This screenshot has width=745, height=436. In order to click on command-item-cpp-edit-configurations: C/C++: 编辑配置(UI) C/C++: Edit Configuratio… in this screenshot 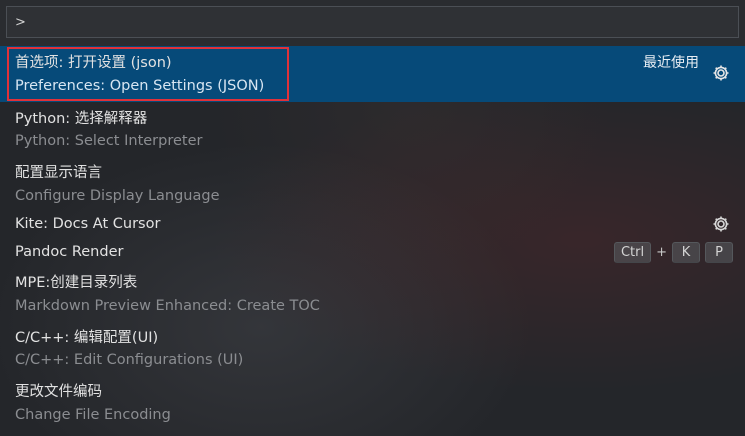, I will do `click(372, 347)`.